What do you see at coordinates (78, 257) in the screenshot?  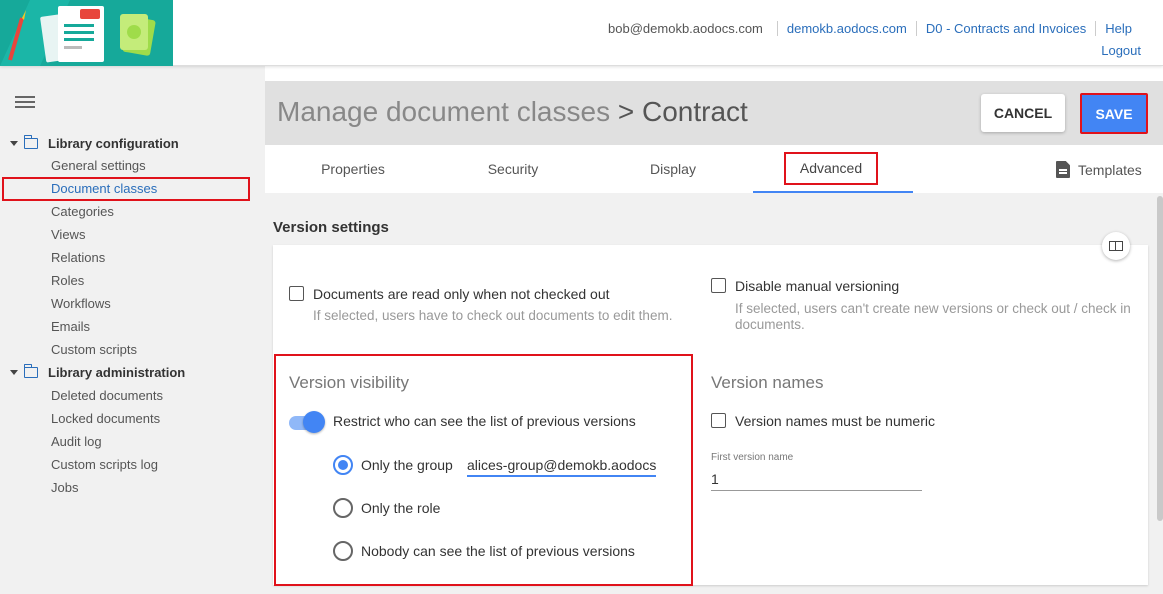 I see `sidebar-item-relations: Relations` at bounding box center [78, 257].